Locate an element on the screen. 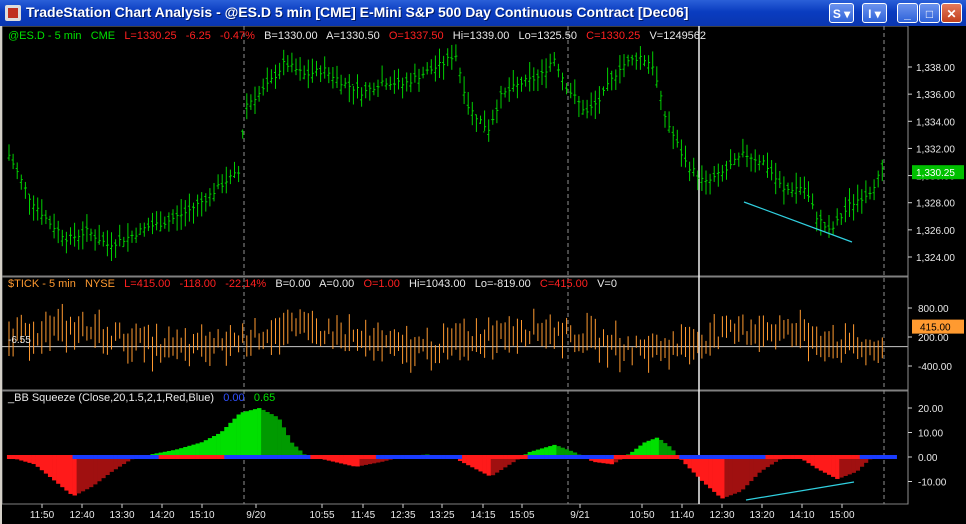  price-axis-label: 1,336.00 is located at coordinates (935, 95).